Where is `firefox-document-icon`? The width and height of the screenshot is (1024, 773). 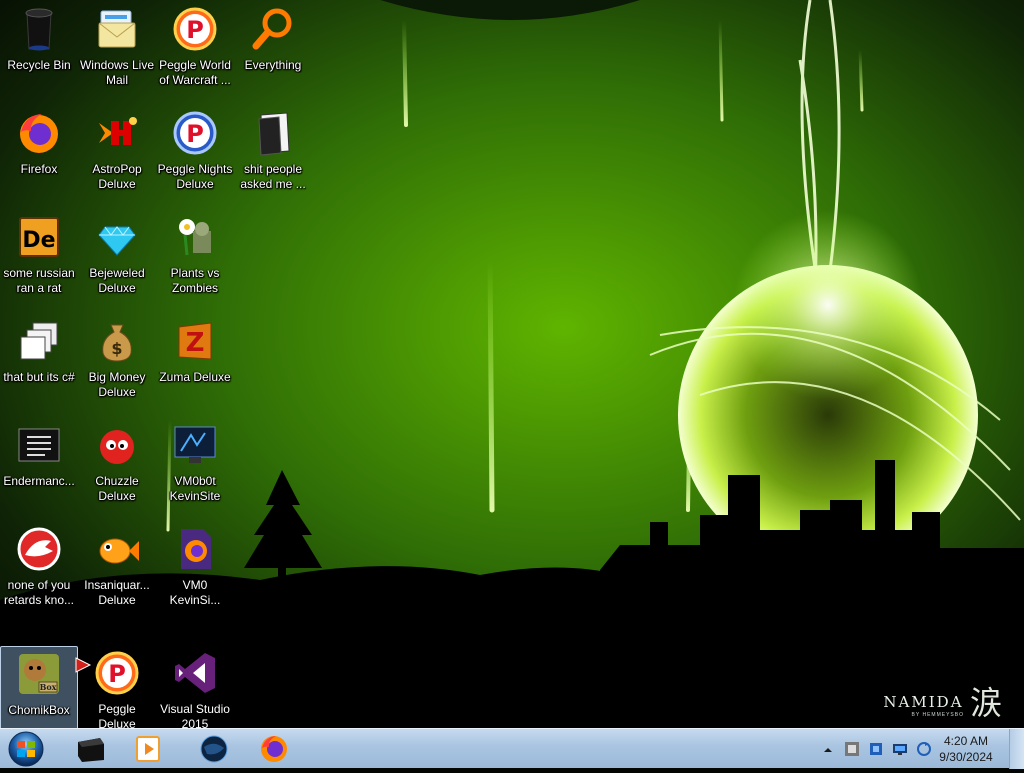
firefox-document-icon is located at coordinates (195, 549).